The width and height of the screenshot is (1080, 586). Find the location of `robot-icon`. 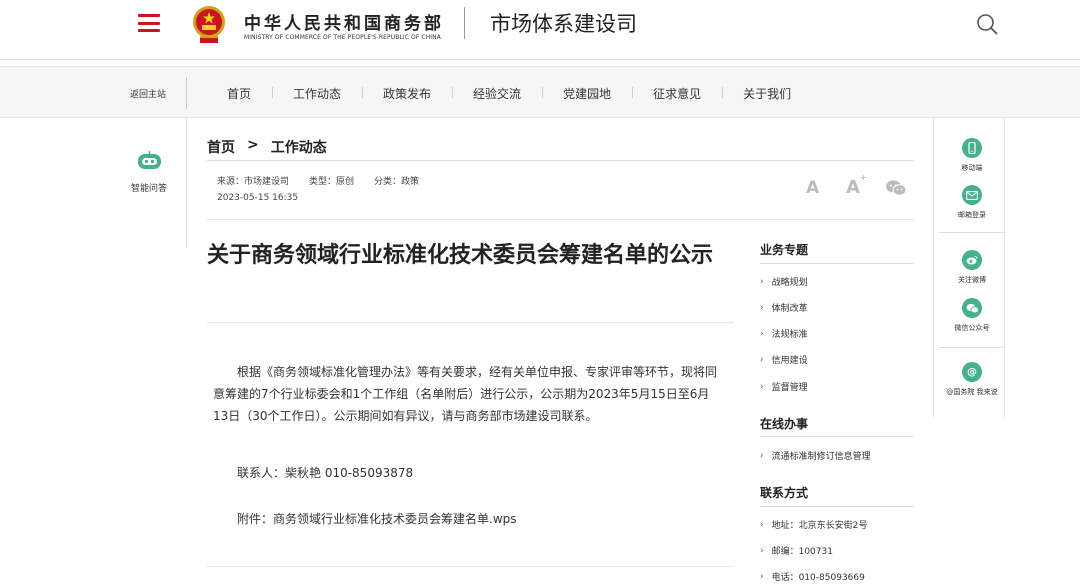

robot-icon is located at coordinates (149, 161).